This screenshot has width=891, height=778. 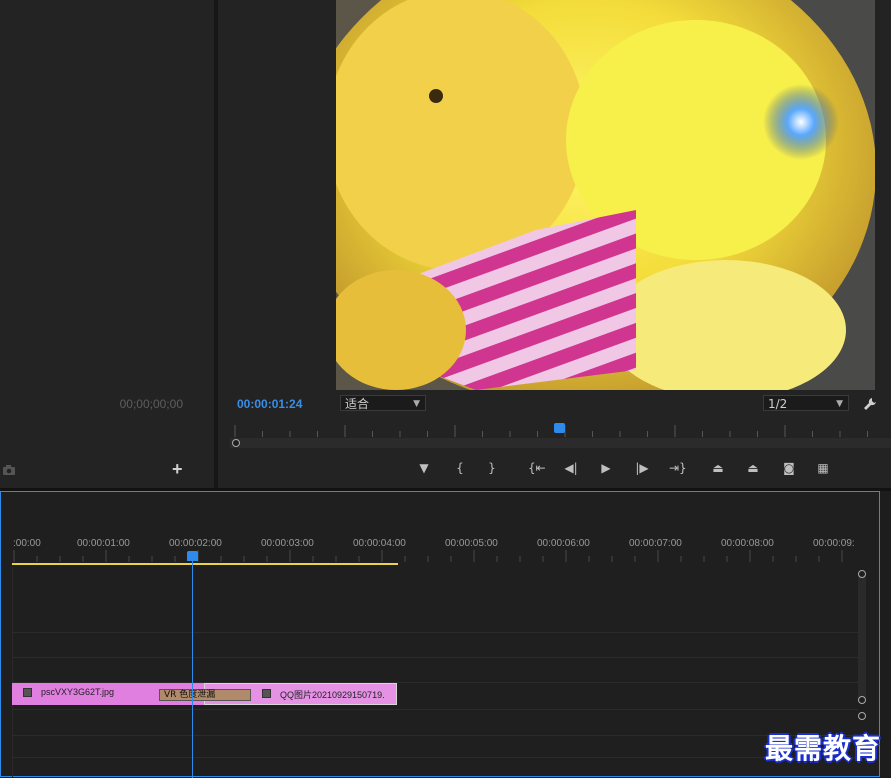 What do you see at coordinates (192, 665) in the screenshot?
I see `timeline-playhead` at bounding box center [192, 665].